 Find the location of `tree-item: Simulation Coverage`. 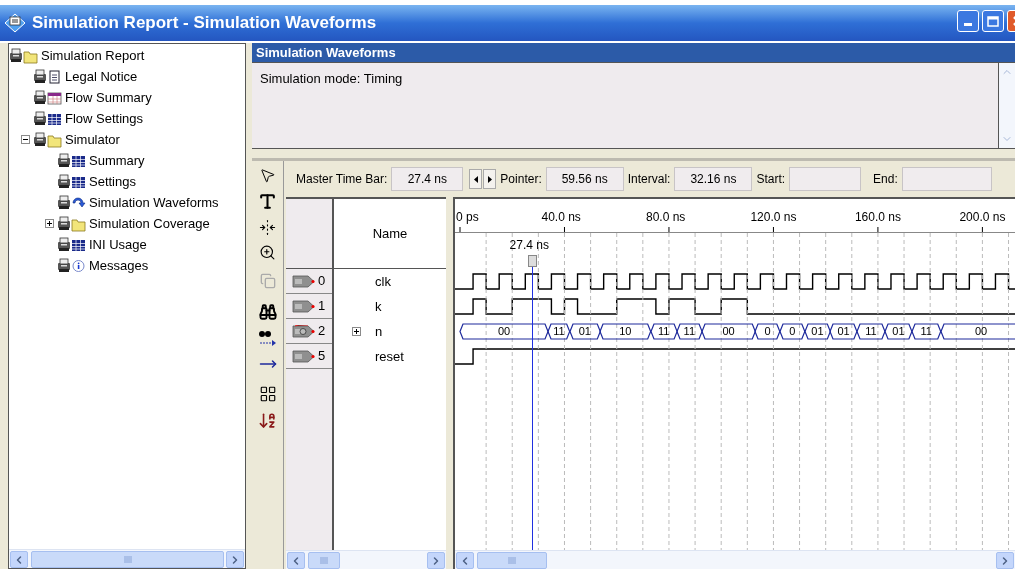

tree-item: Simulation Coverage is located at coordinates (149, 223).